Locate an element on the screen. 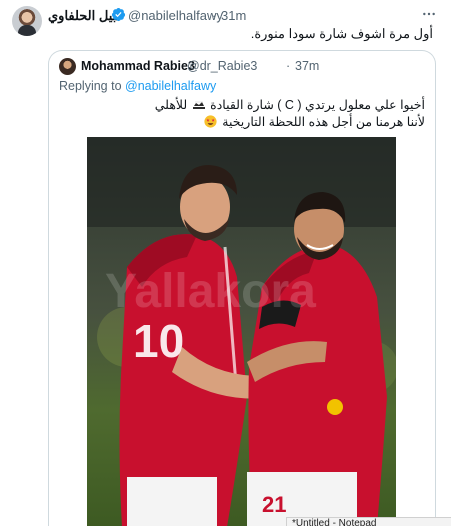 The image size is (451, 526). author-handle: @nabilelhalfawy is located at coordinates (175, 15).